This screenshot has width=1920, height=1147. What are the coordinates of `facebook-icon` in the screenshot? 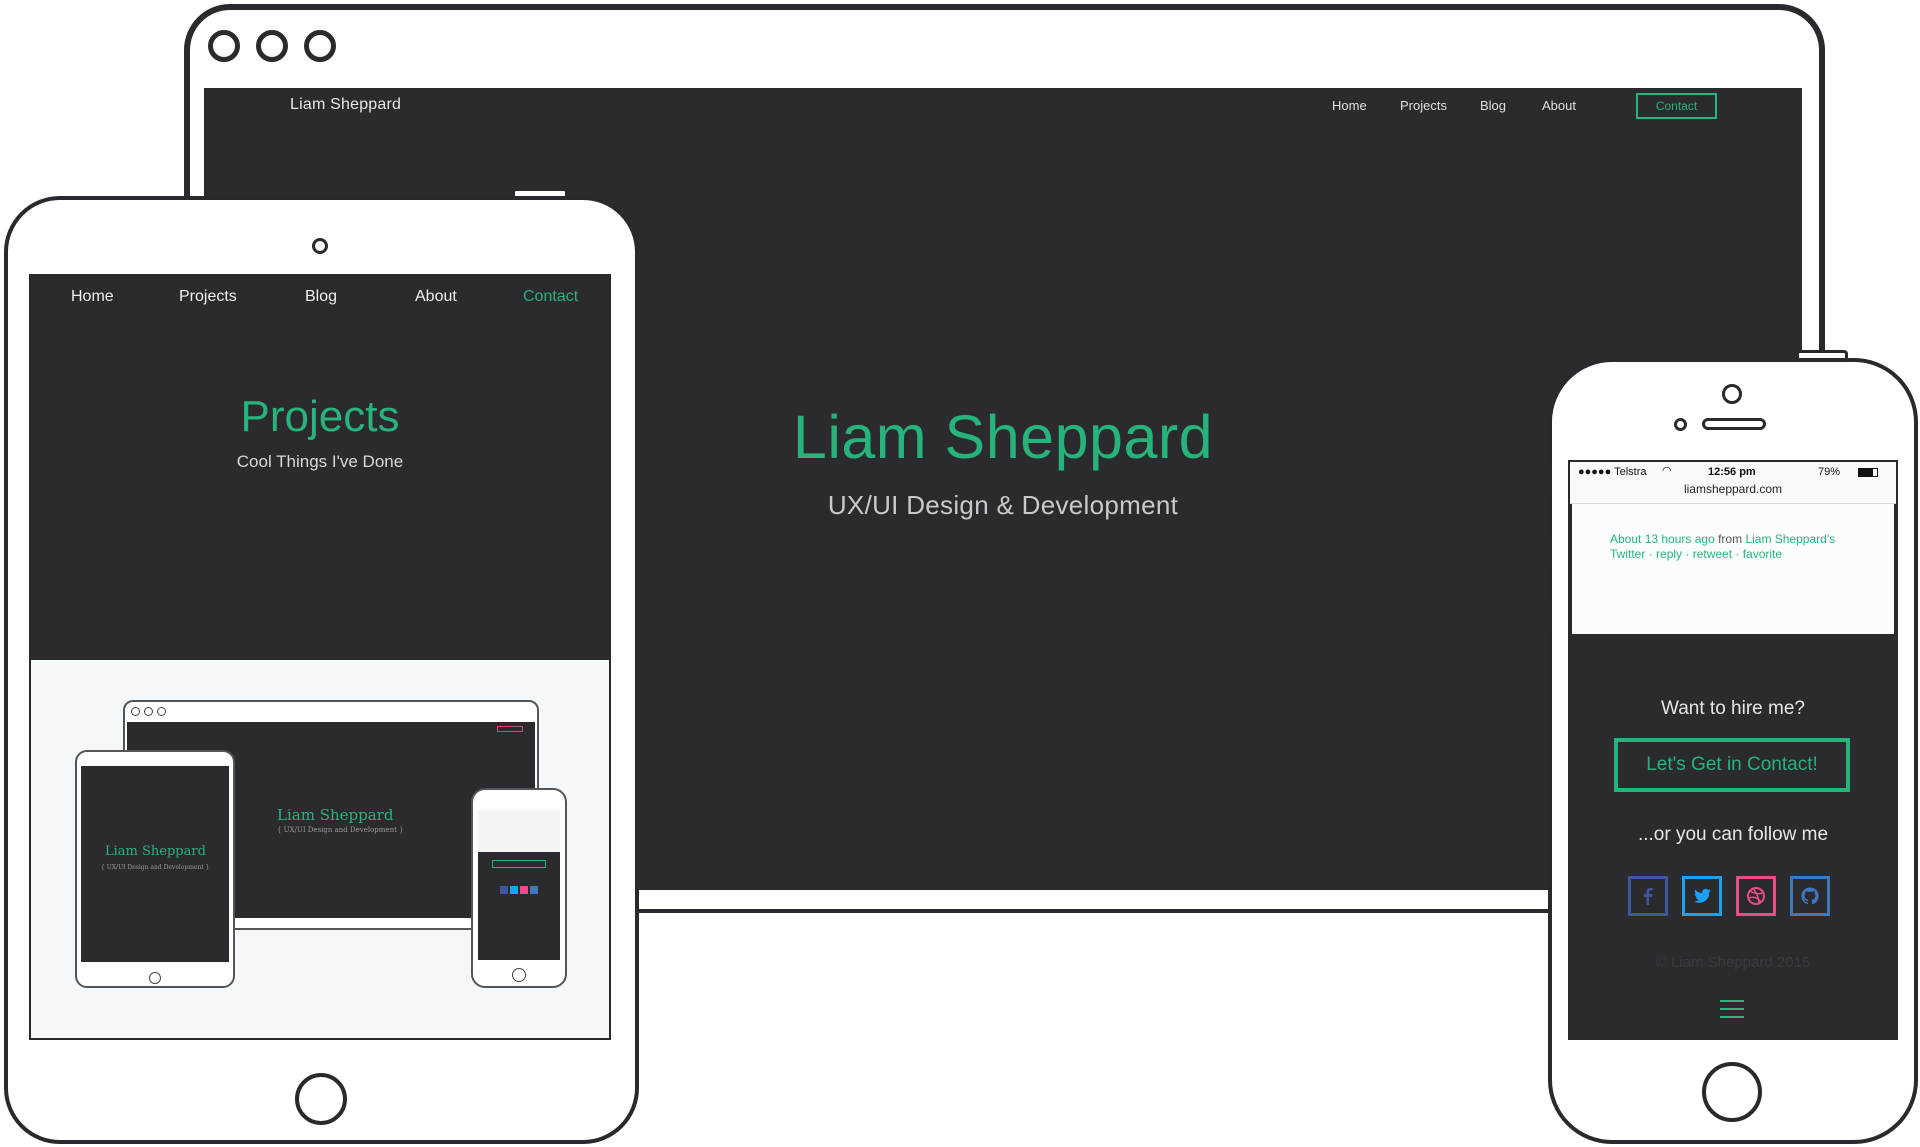 It's located at (1648, 896).